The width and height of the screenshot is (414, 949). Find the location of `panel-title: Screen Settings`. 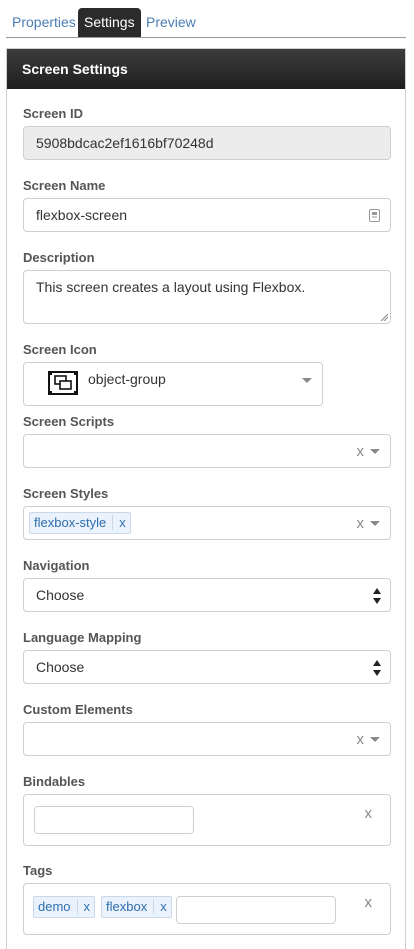

panel-title: Screen Settings is located at coordinates (206, 69).